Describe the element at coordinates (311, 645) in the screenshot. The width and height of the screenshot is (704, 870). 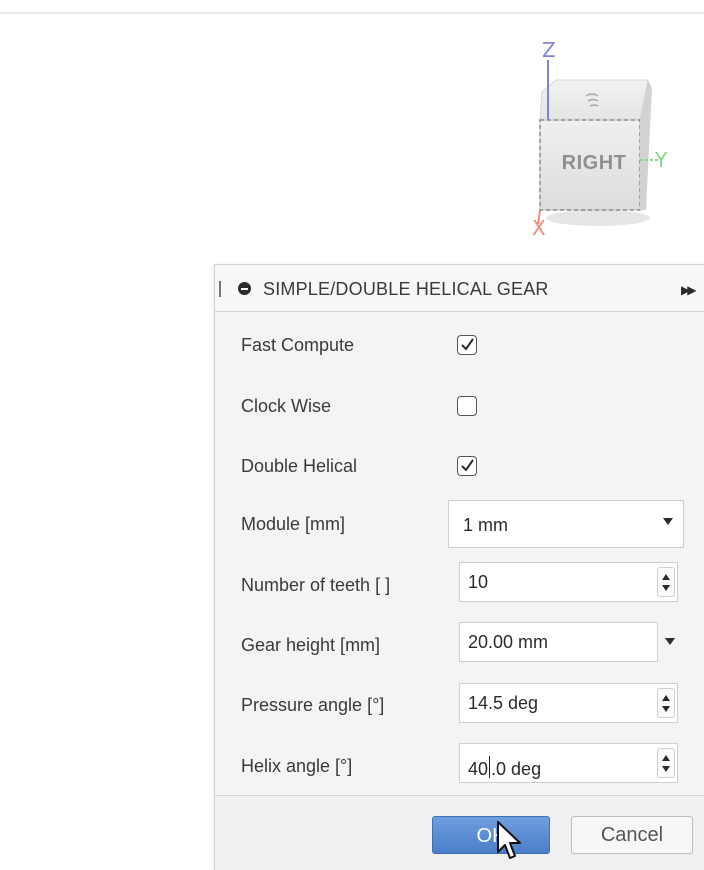
I see `gear-height-label: Gear height [mm]` at that location.